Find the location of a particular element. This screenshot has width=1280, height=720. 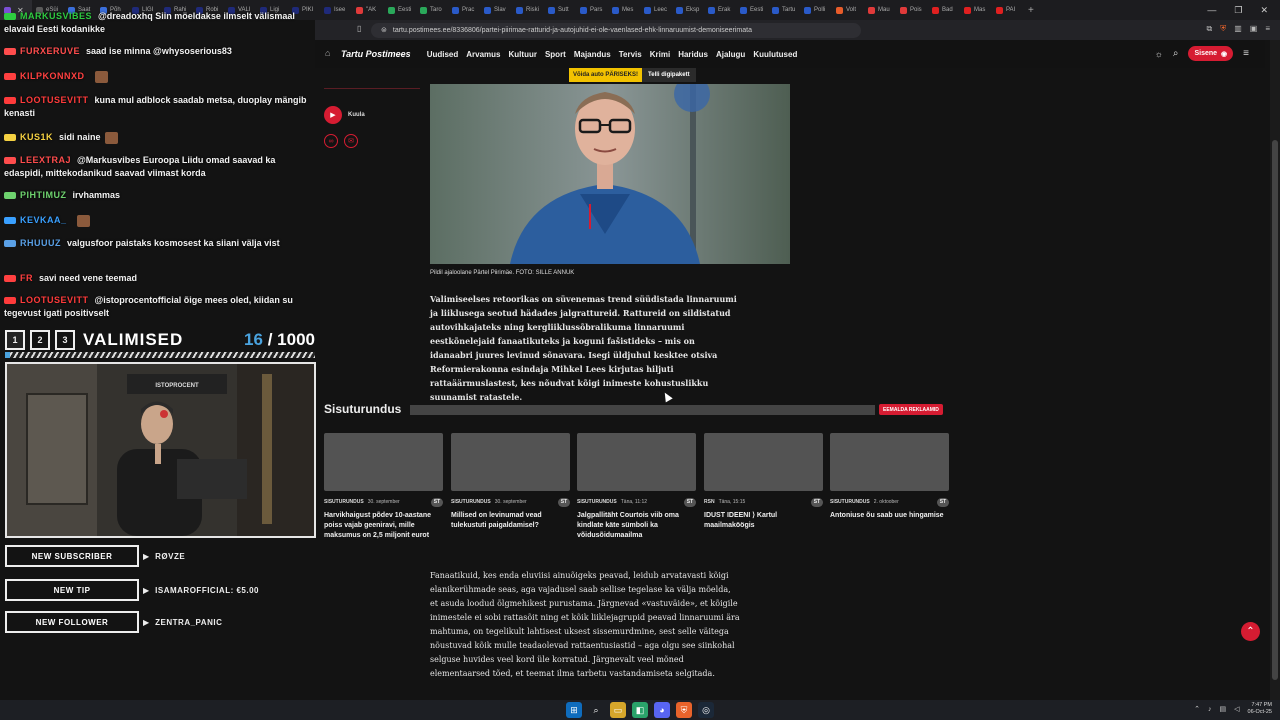

brave-browser-icon: ⛨ is located at coordinates (684, 710).